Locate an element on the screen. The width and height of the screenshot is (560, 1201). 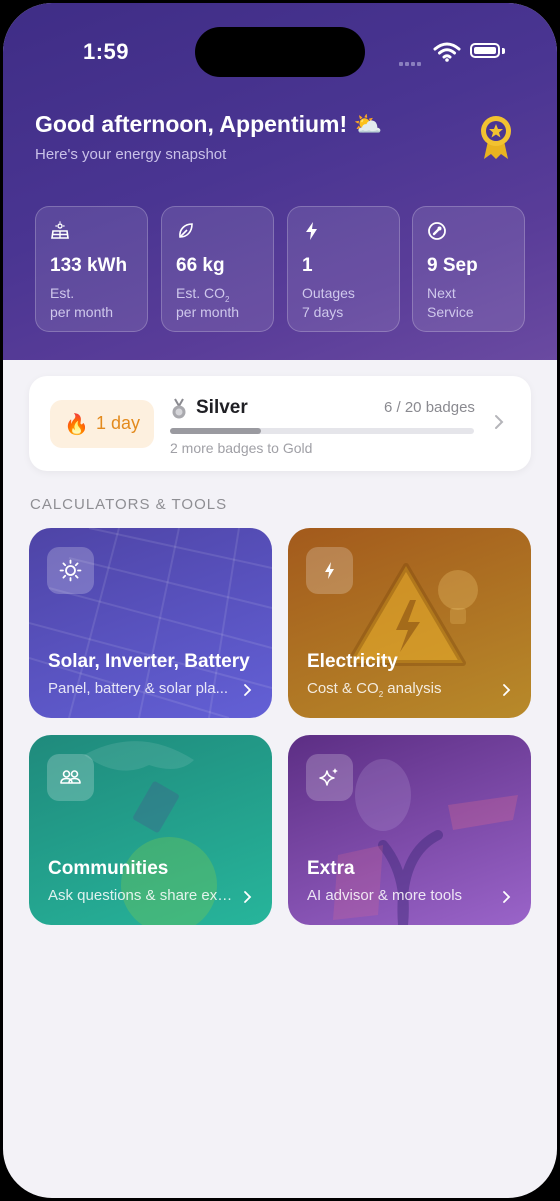
card-title: Extra is located at coordinates (331, 868).